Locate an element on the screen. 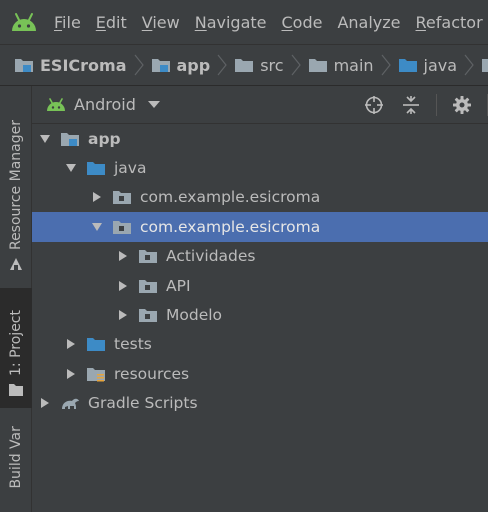 This screenshot has width=488, height=512. project-view-selector-label: Android is located at coordinates (105, 104).